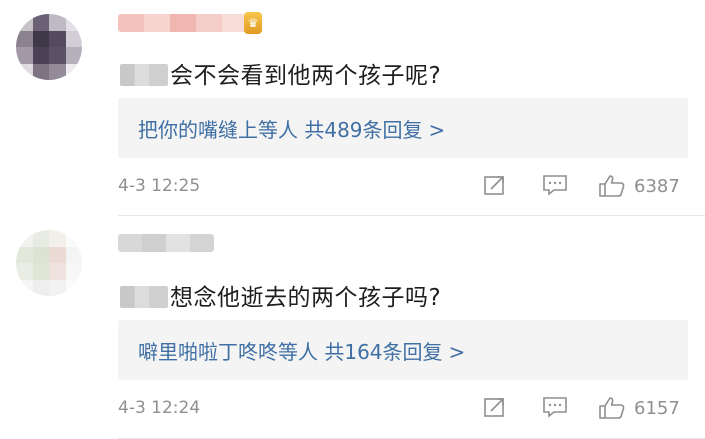 Image resolution: width=705 pixels, height=439 pixels. Describe the element at coordinates (306, 298) in the screenshot. I see `comment-text-content: 想念他逝去的两个孩子吗?` at that location.